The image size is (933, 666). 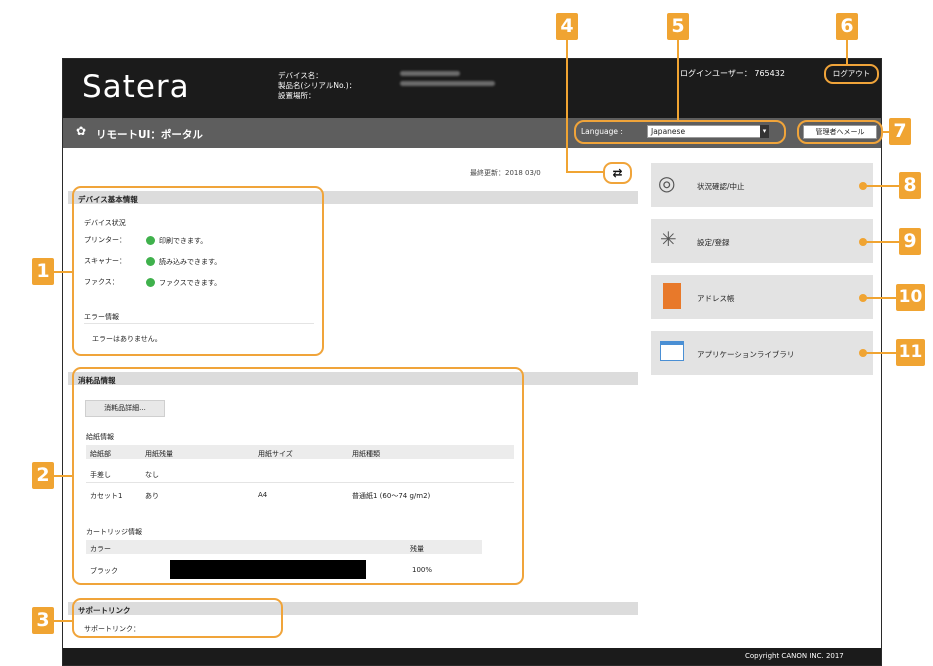 What do you see at coordinates (567, 26) in the screenshot?
I see `callout-4: 4` at bounding box center [567, 26].